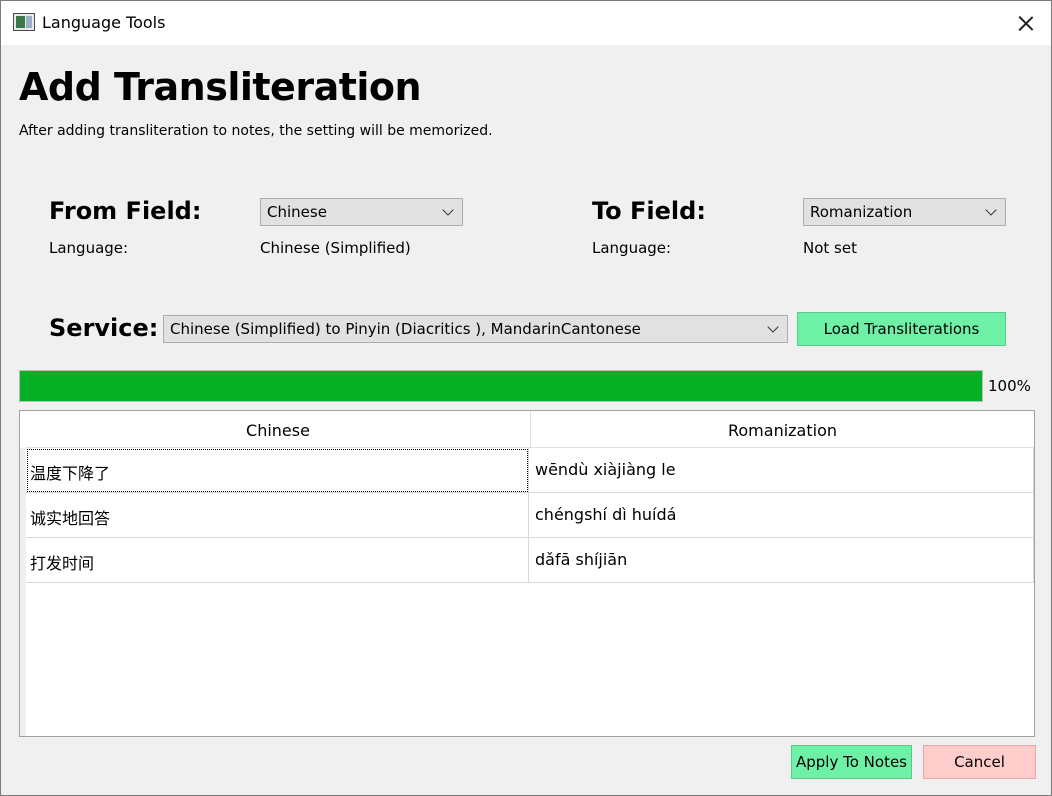  What do you see at coordinates (781, 515) in the screenshot?
I see `table-cell-transliteration: chéngshí dì huídá` at bounding box center [781, 515].